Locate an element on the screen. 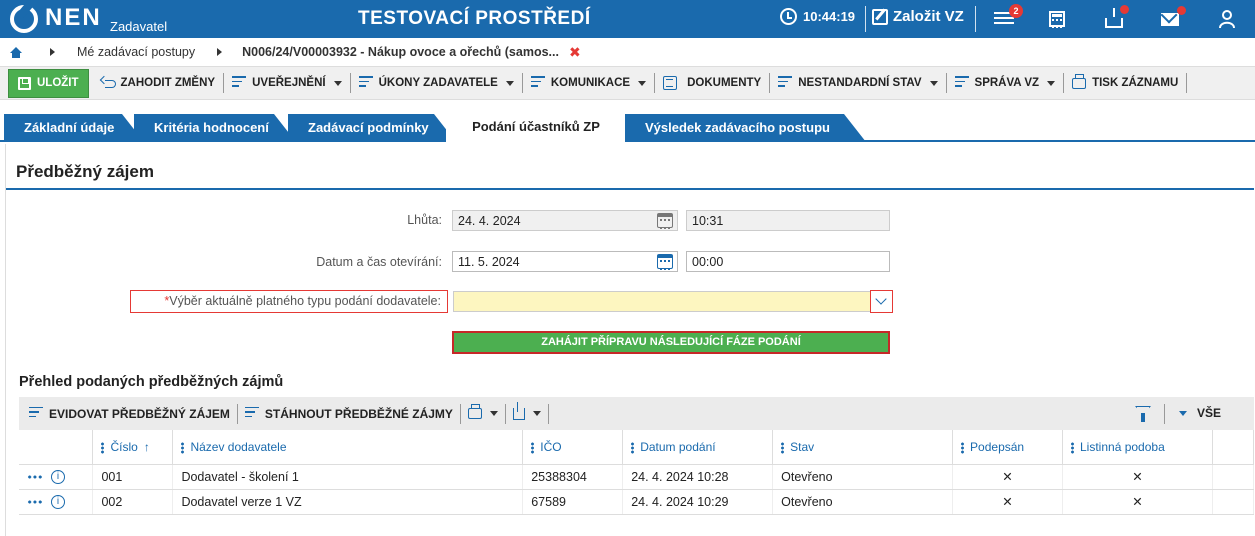  admin-menu: SPRÁVA VZ is located at coordinates (1005, 83).